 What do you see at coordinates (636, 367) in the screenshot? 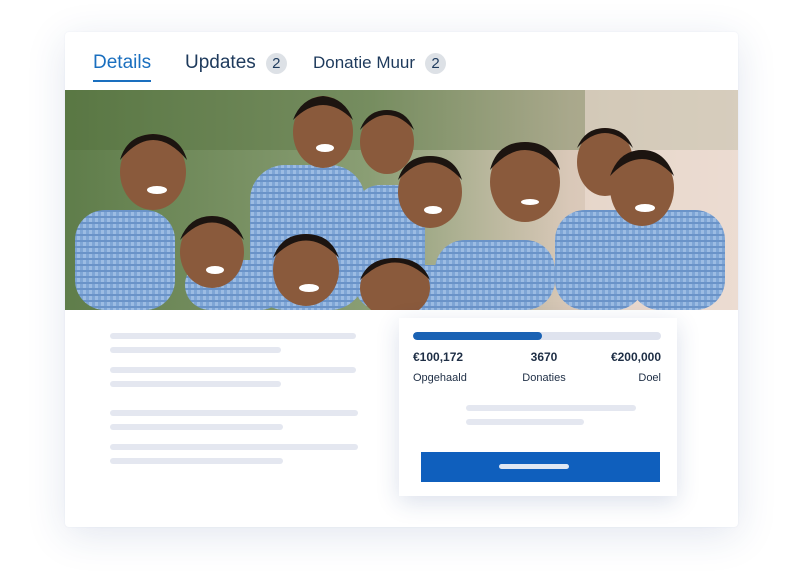
I see `stat-goal: €200,000 Doel` at bounding box center [636, 367].